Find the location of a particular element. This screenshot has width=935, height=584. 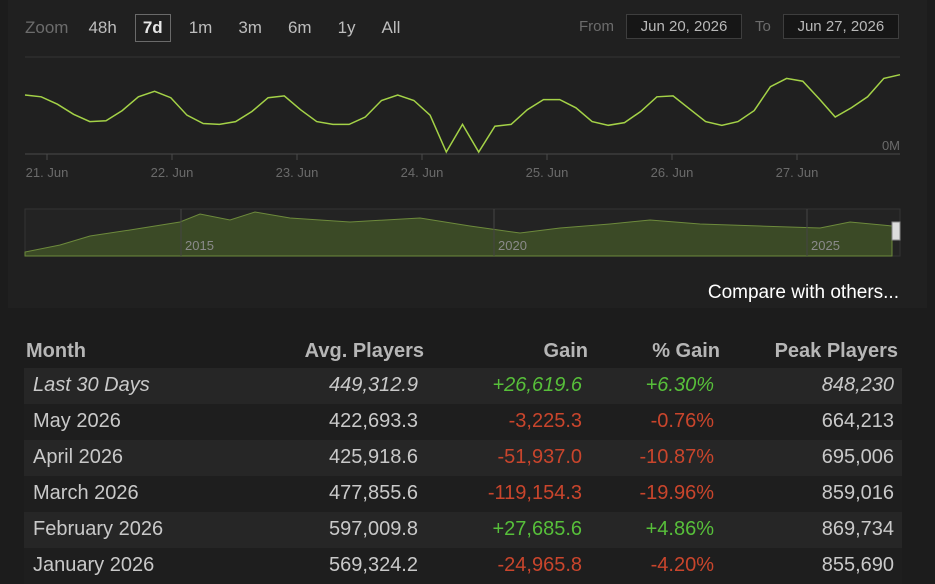

cell-month: March 2026 is located at coordinates (86, 493).